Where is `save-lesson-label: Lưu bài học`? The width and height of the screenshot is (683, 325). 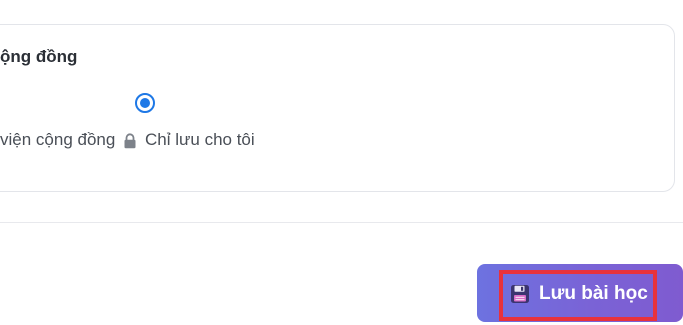 save-lesson-label: Lưu bài học is located at coordinates (593, 293).